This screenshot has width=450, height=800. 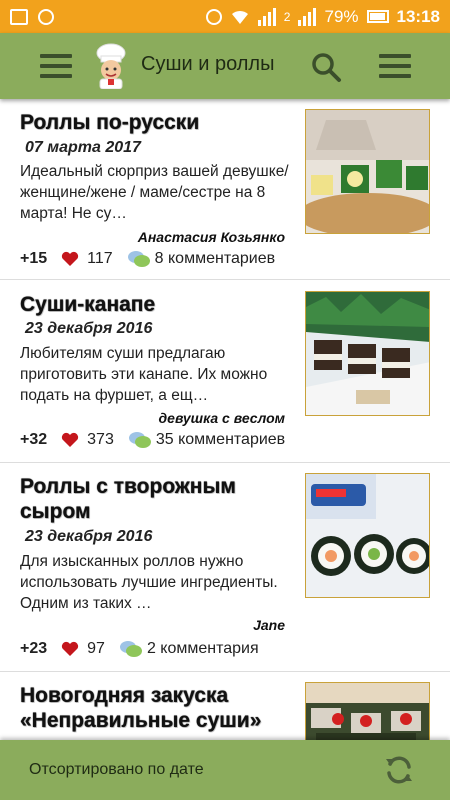 I want to click on recipe-likes: 117, so click(x=100, y=258).